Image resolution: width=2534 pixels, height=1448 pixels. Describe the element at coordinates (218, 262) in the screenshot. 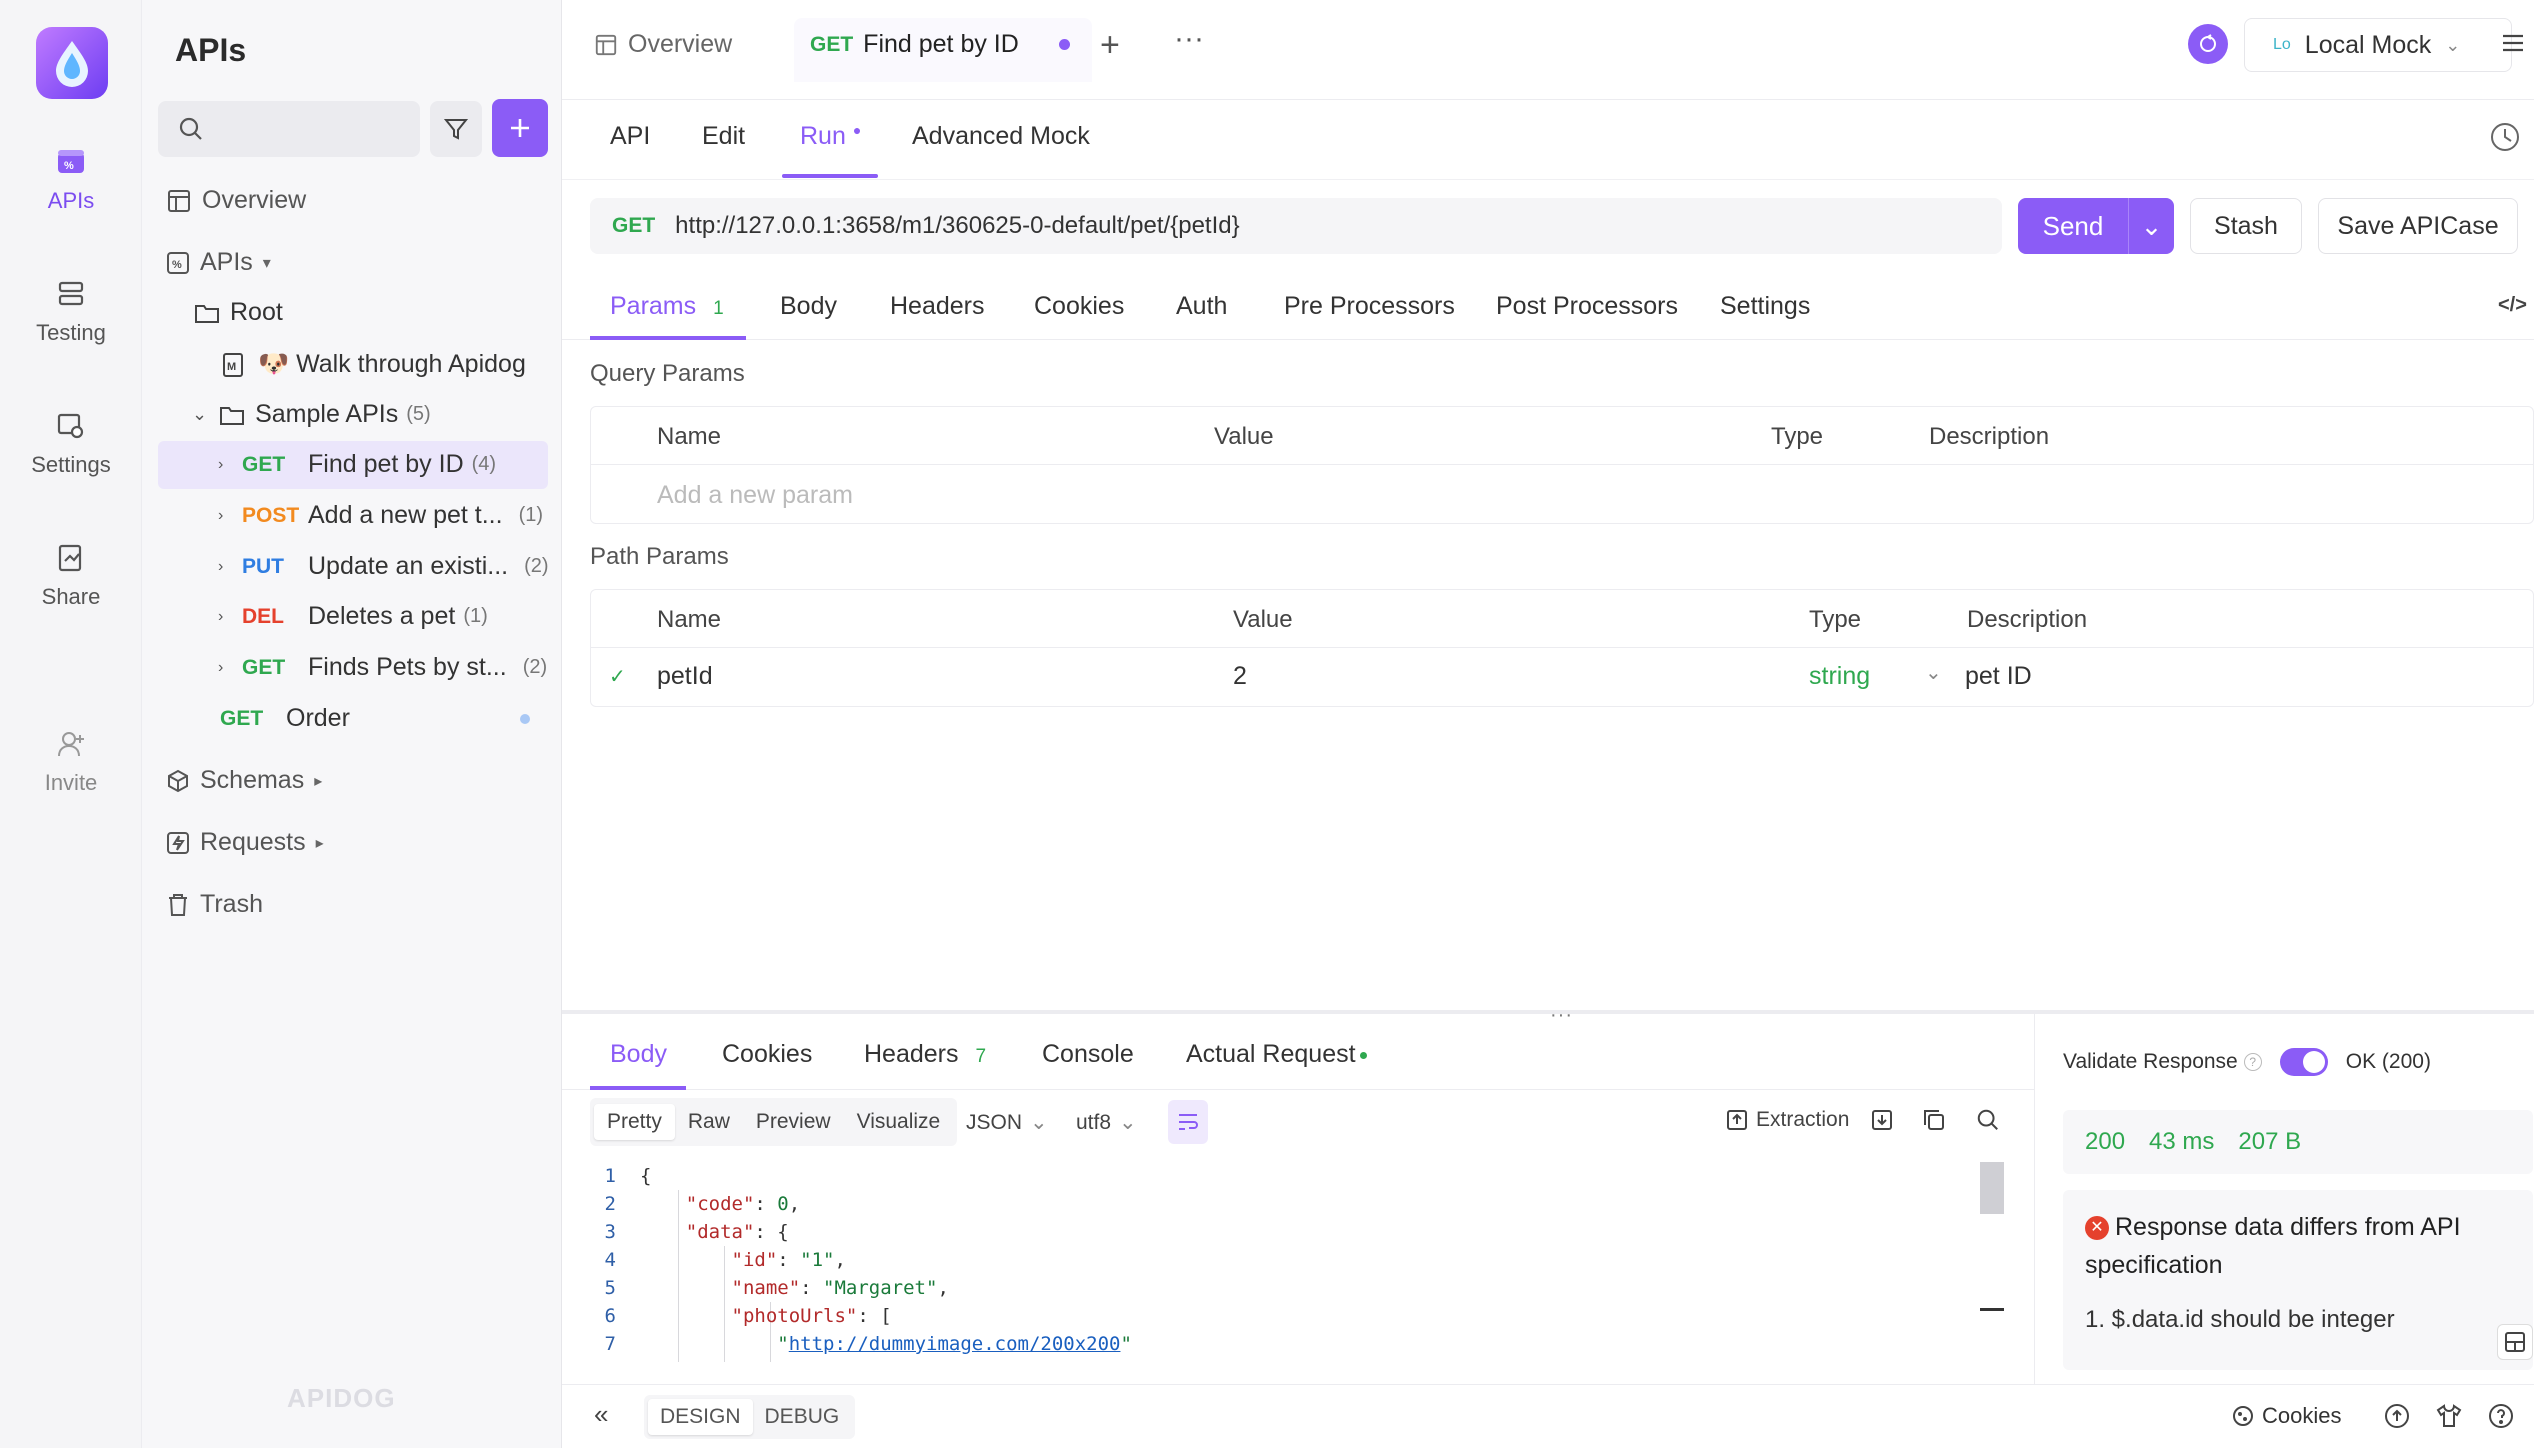

I see `nav-apis: % APIs ▾` at that location.